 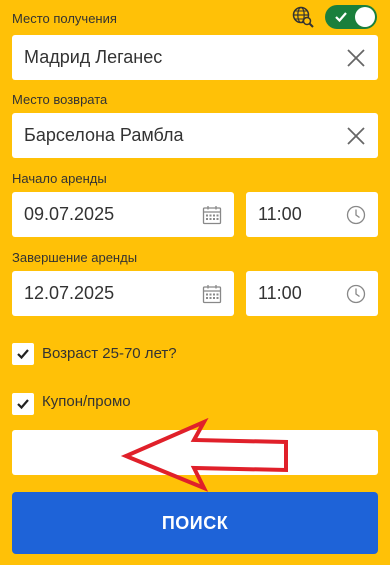 What do you see at coordinates (312, 293) in the screenshot?
I see `end-time-field: 11:00` at bounding box center [312, 293].